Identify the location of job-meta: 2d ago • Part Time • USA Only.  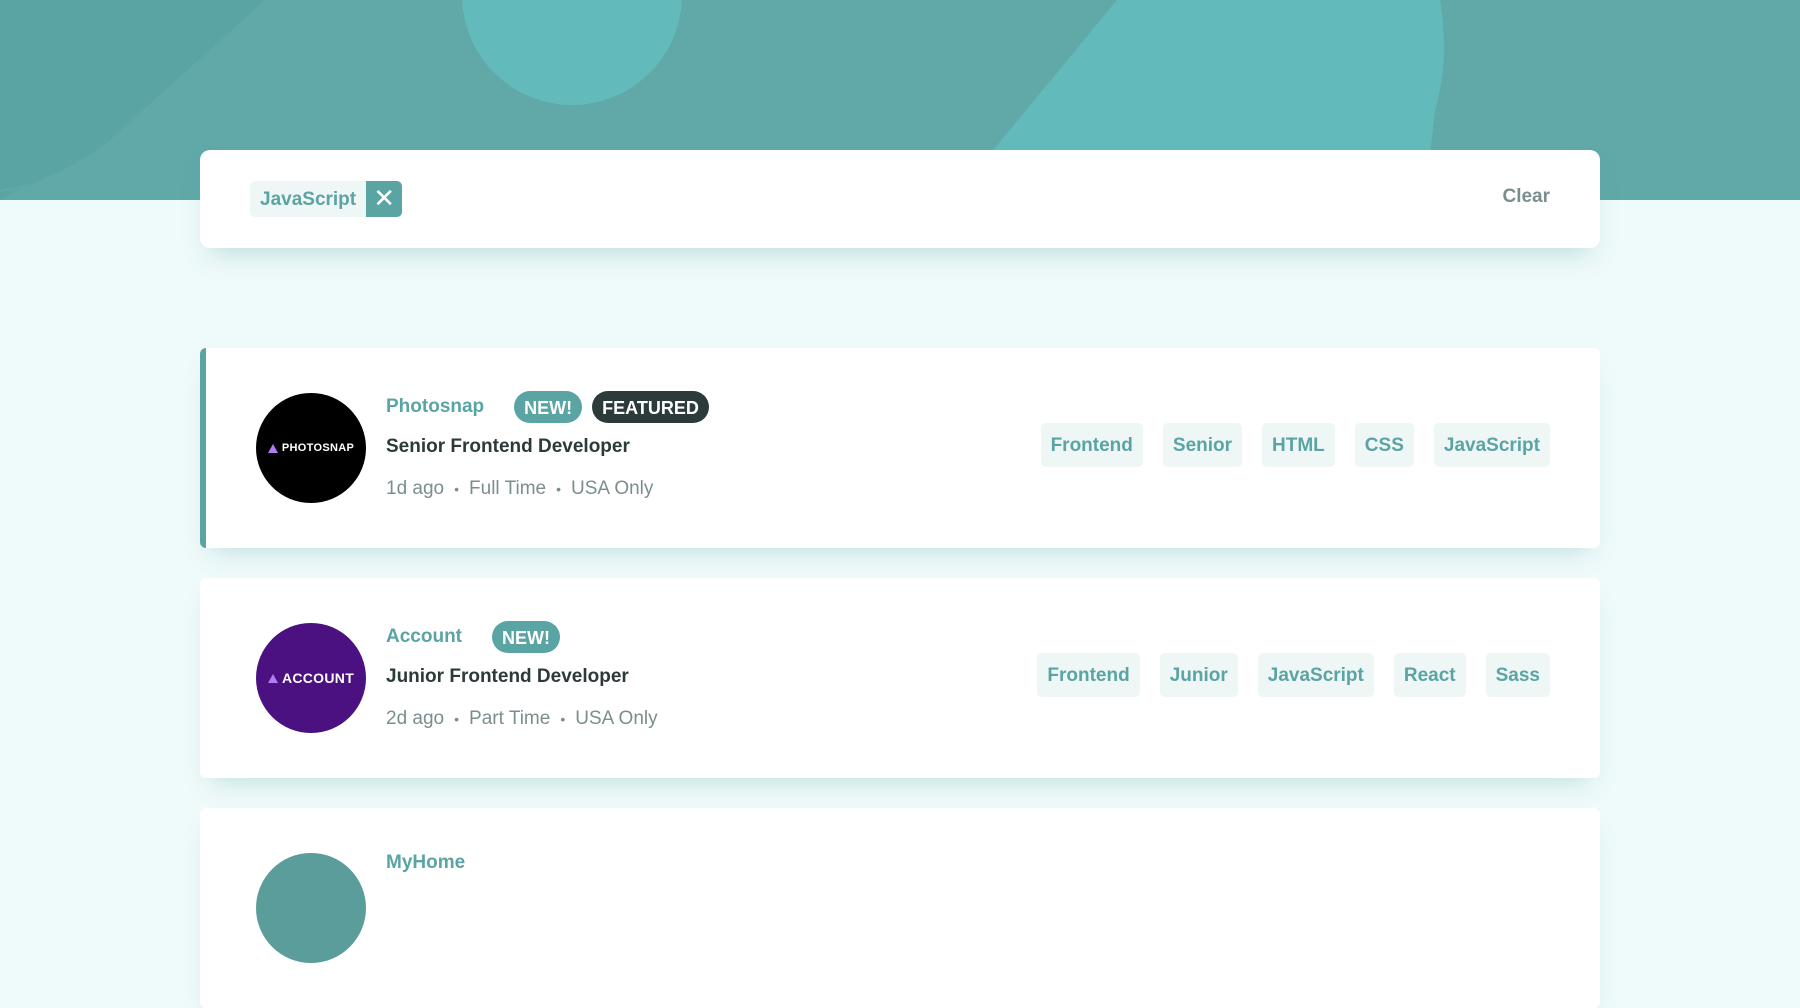
(522, 719).